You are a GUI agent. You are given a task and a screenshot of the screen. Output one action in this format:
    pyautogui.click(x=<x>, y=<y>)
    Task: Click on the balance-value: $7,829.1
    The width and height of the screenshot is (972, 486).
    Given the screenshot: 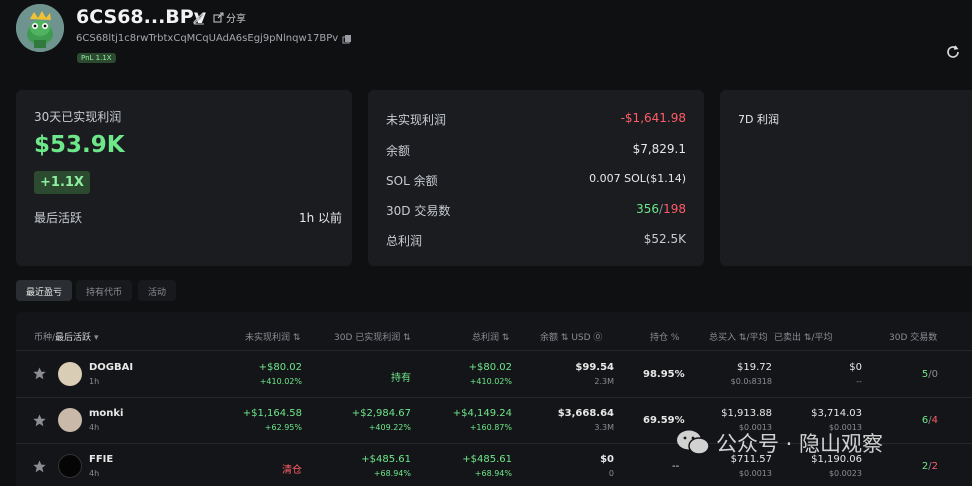 What is the action you would take?
    pyautogui.click(x=659, y=149)
    